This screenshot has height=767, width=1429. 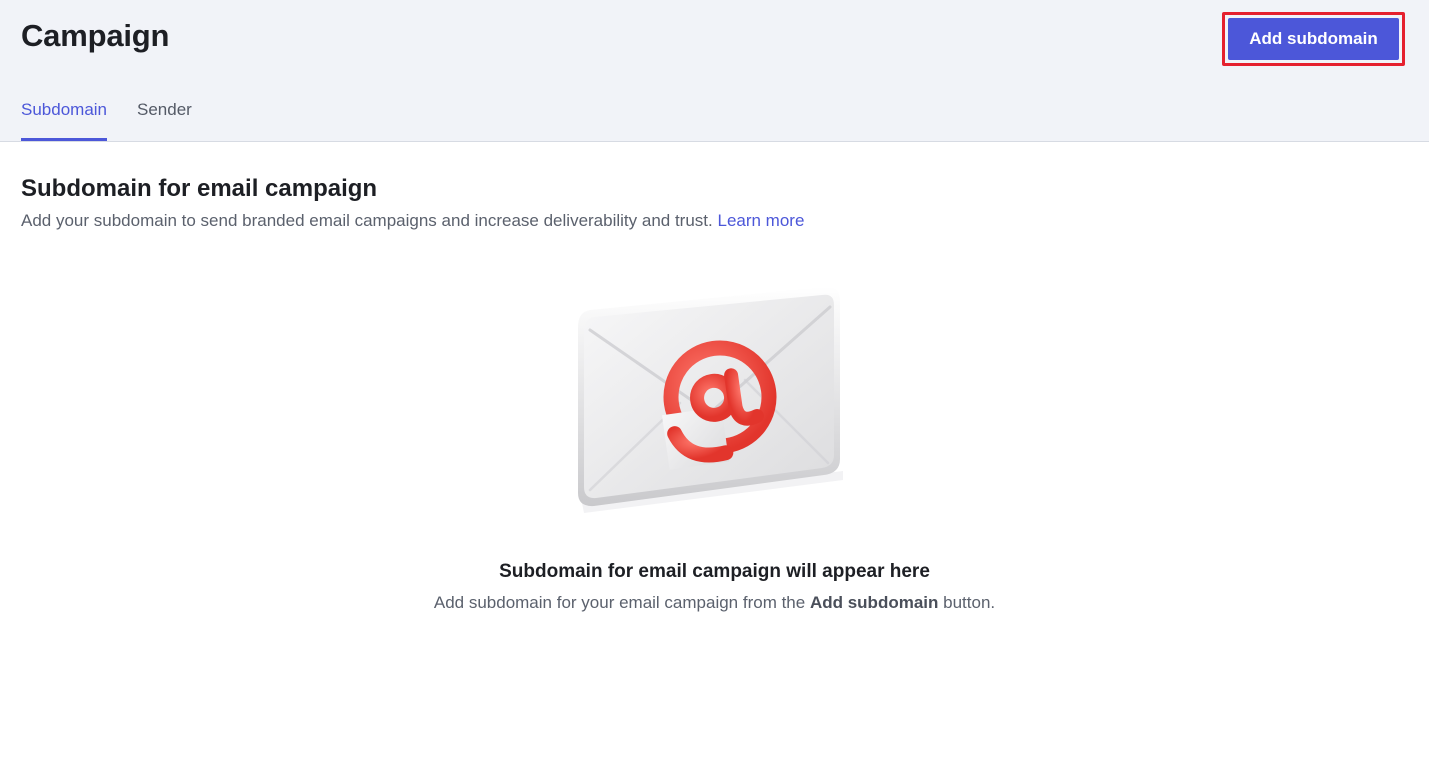 I want to click on empty-state-description-after: button., so click(x=969, y=602).